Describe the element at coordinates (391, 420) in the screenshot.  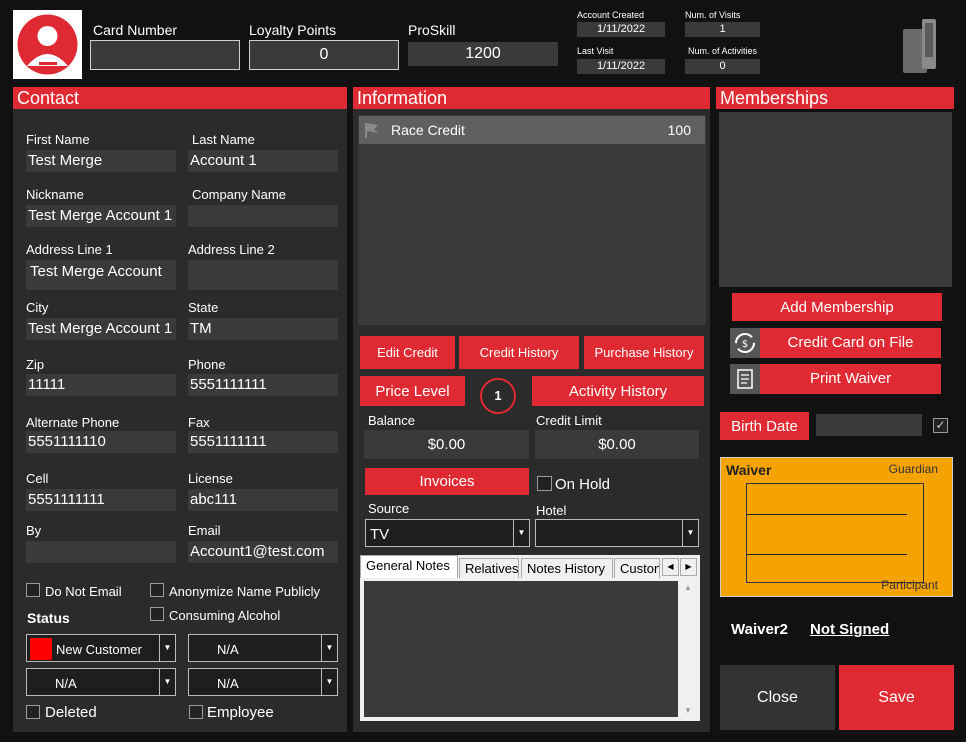
I see `balance-label: Balance` at that location.